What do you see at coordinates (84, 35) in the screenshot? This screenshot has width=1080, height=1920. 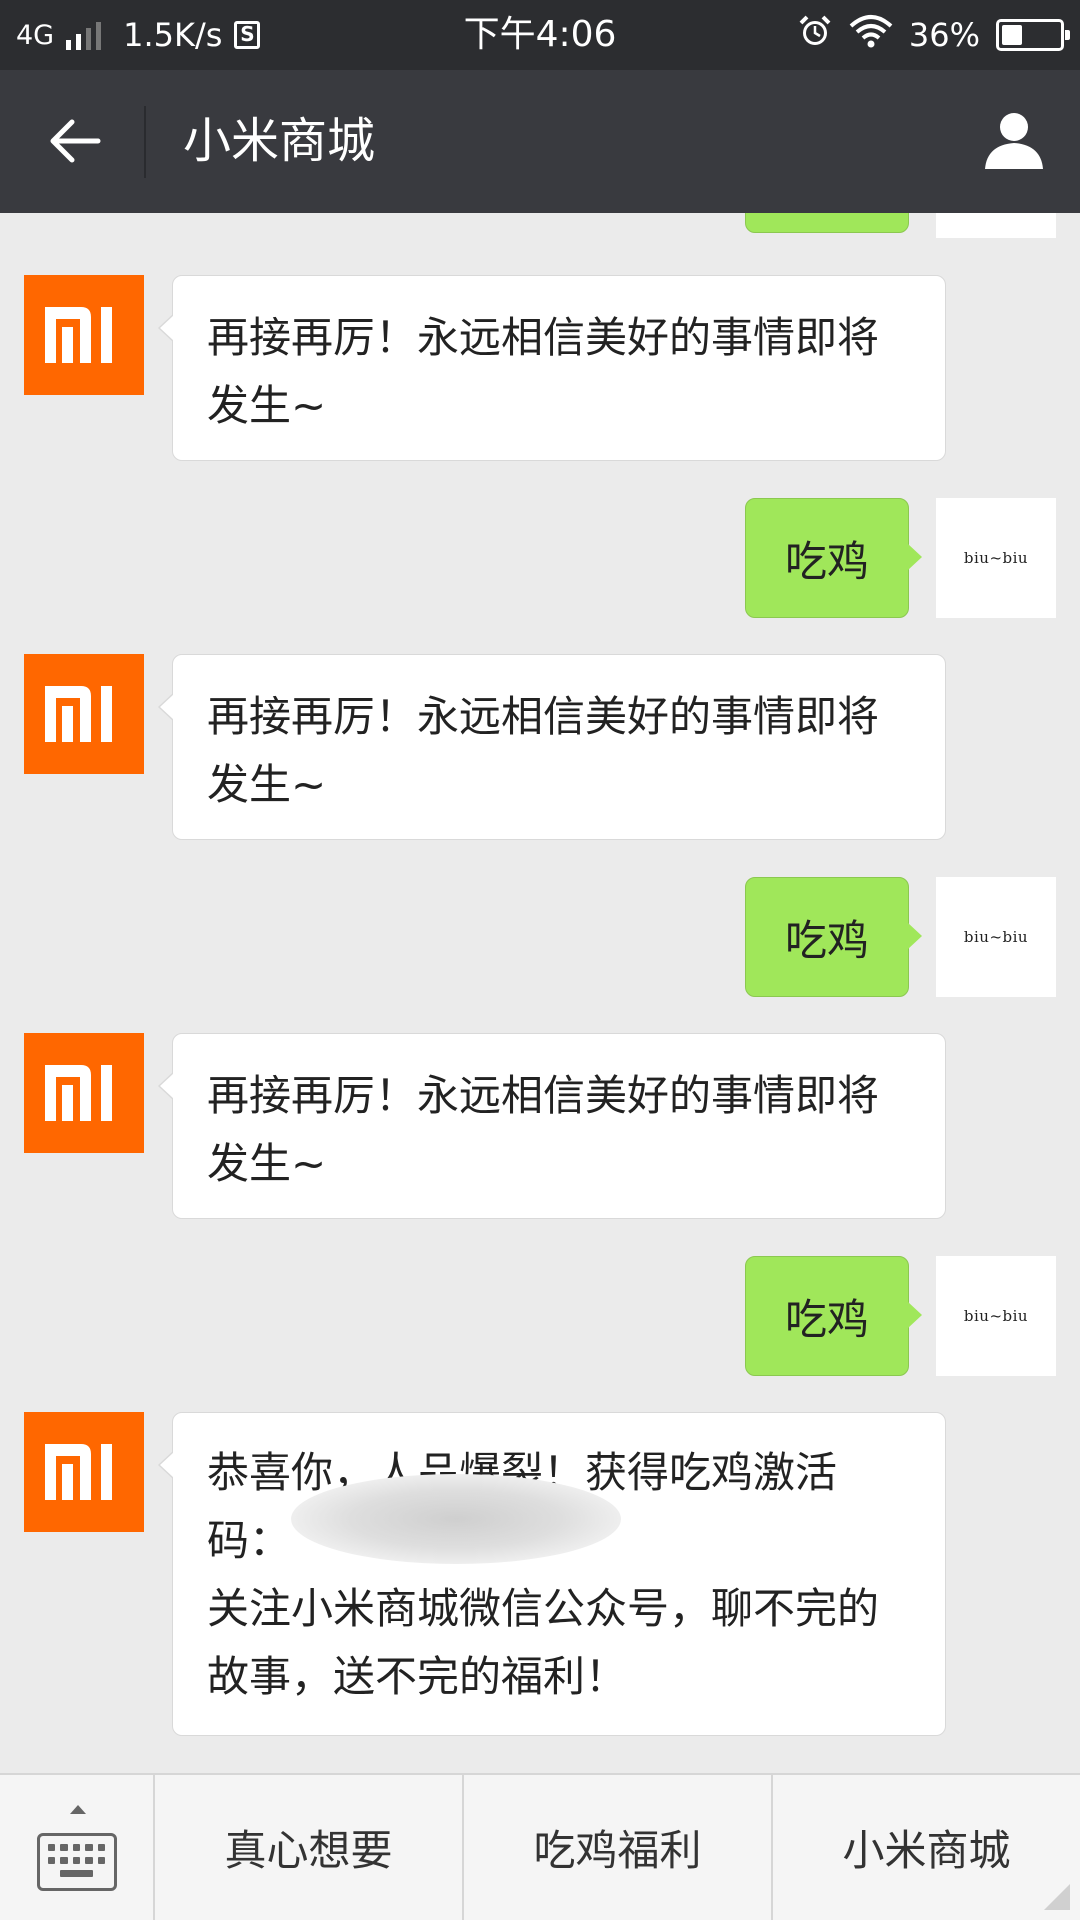 I see `signal-icon` at bounding box center [84, 35].